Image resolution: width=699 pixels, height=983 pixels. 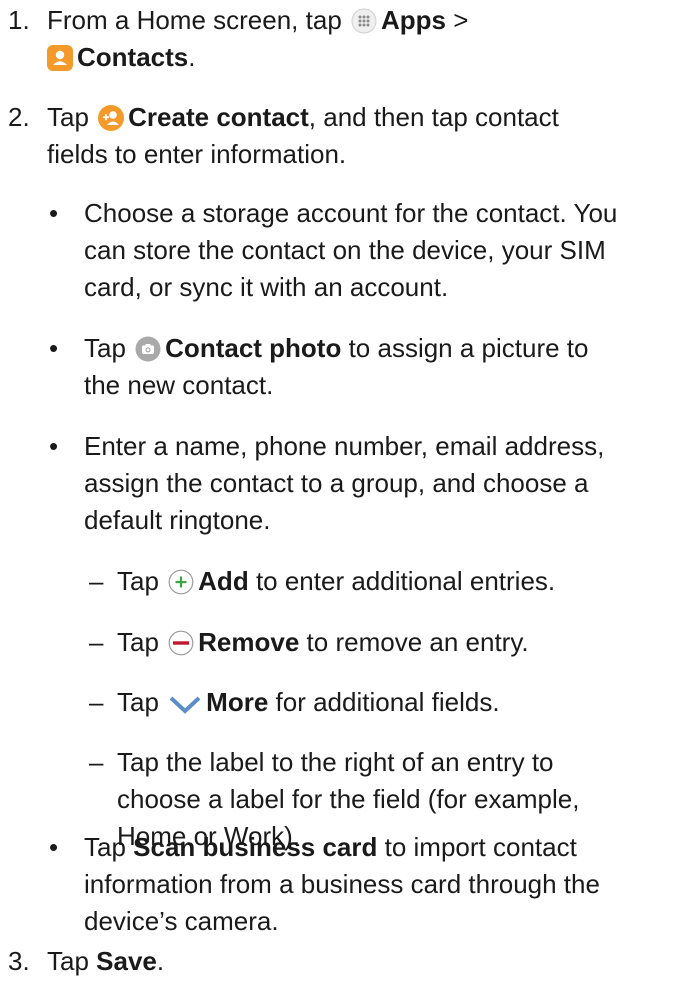 What do you see at coordinates (348, 961) in the screenshot?
I see `step-3: 3. Tap Save.` at bounding box center [348, 961].